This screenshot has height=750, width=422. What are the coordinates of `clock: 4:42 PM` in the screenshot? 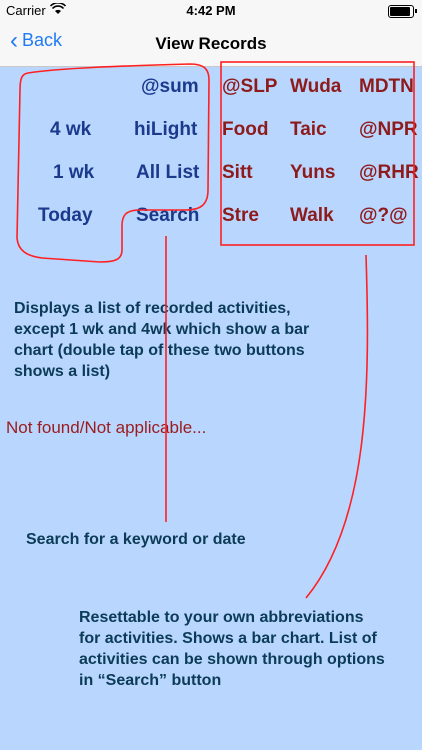 It's located at (211, 10).